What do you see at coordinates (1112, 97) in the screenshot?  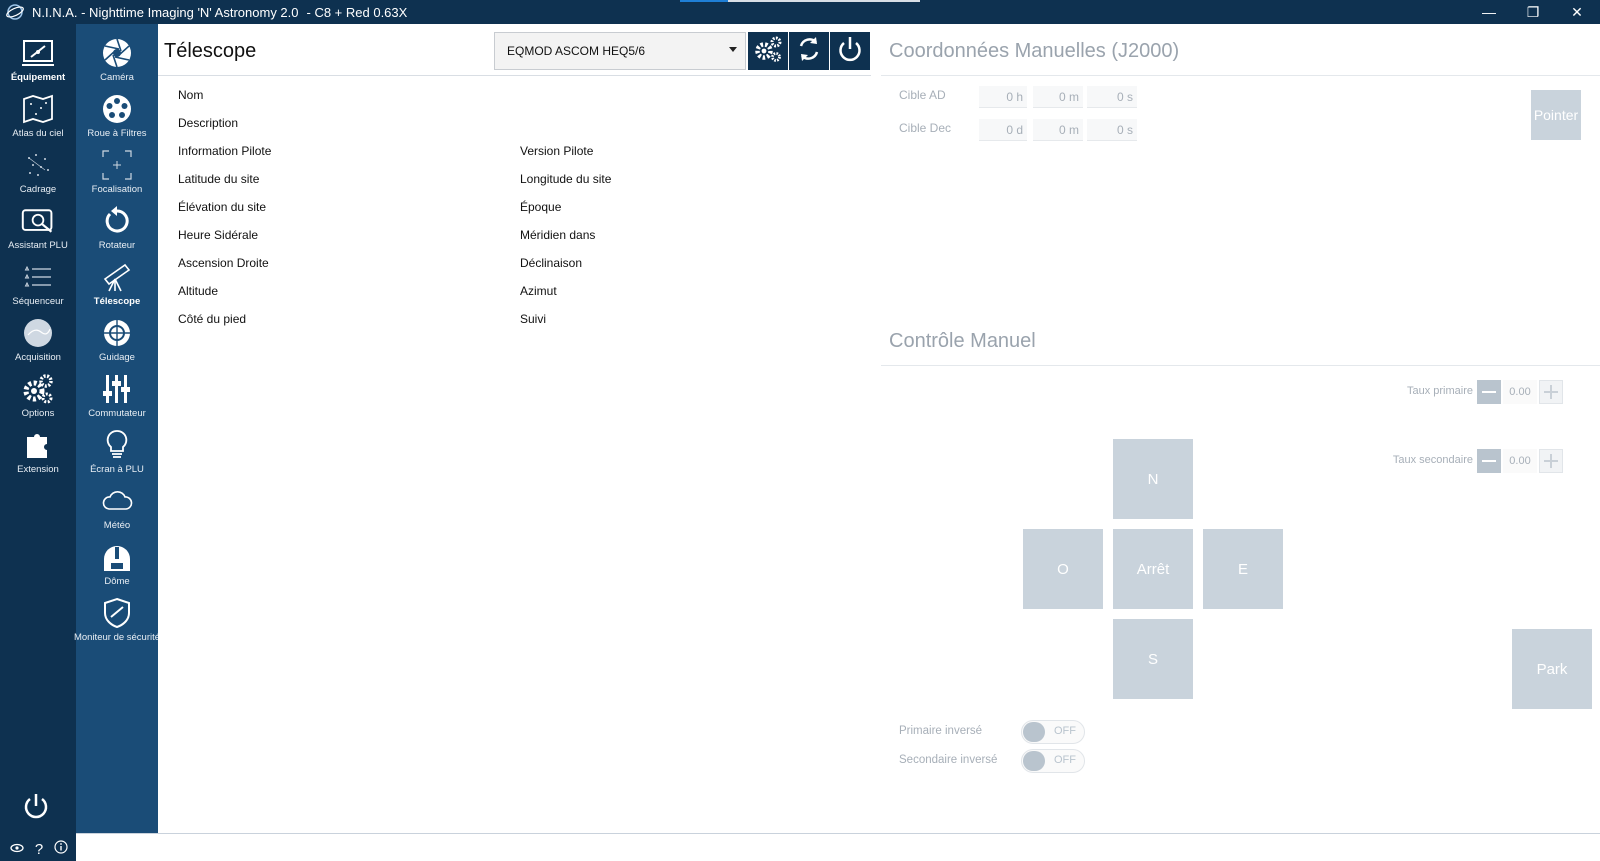 I see `target-ra-seconds: 0 s` at bounding box center [1112, 97].